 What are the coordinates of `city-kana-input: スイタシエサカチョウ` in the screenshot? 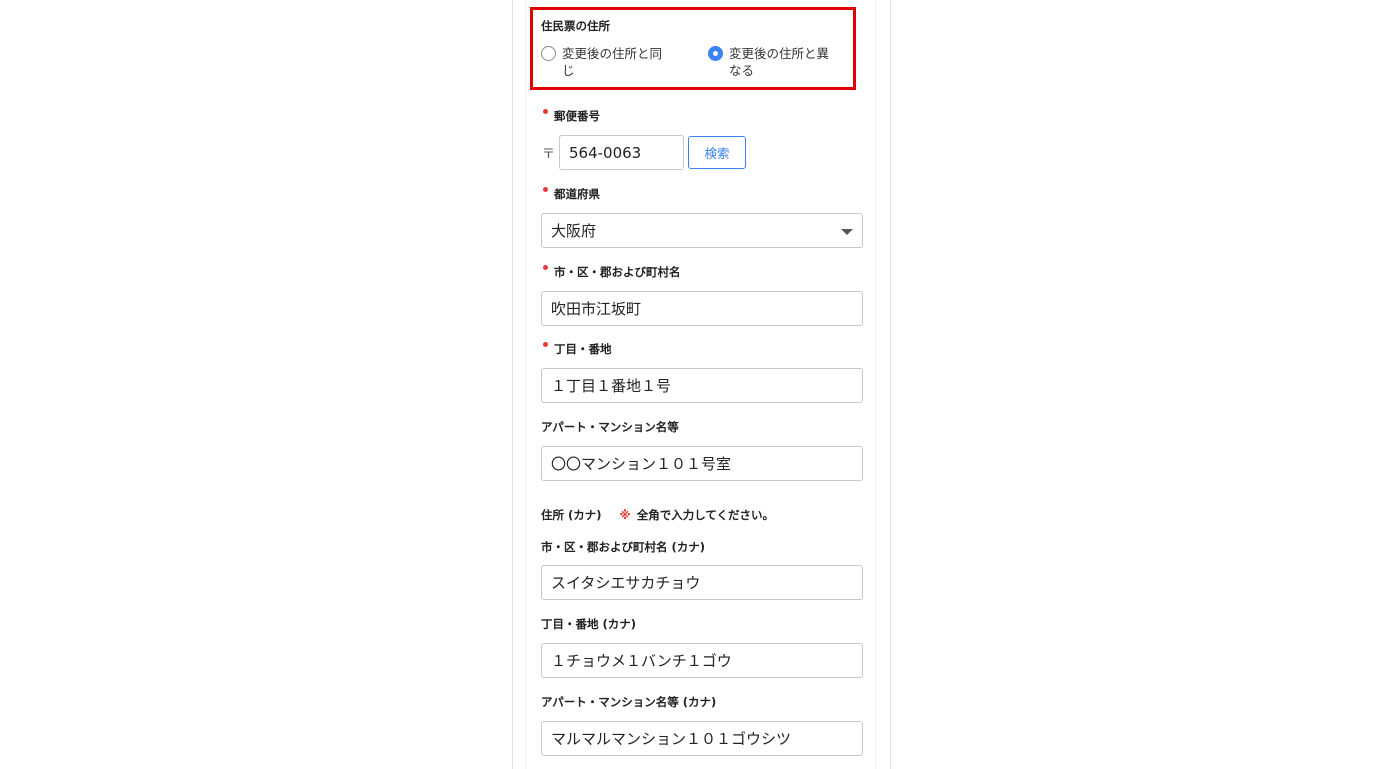 It's located at (702, 582).